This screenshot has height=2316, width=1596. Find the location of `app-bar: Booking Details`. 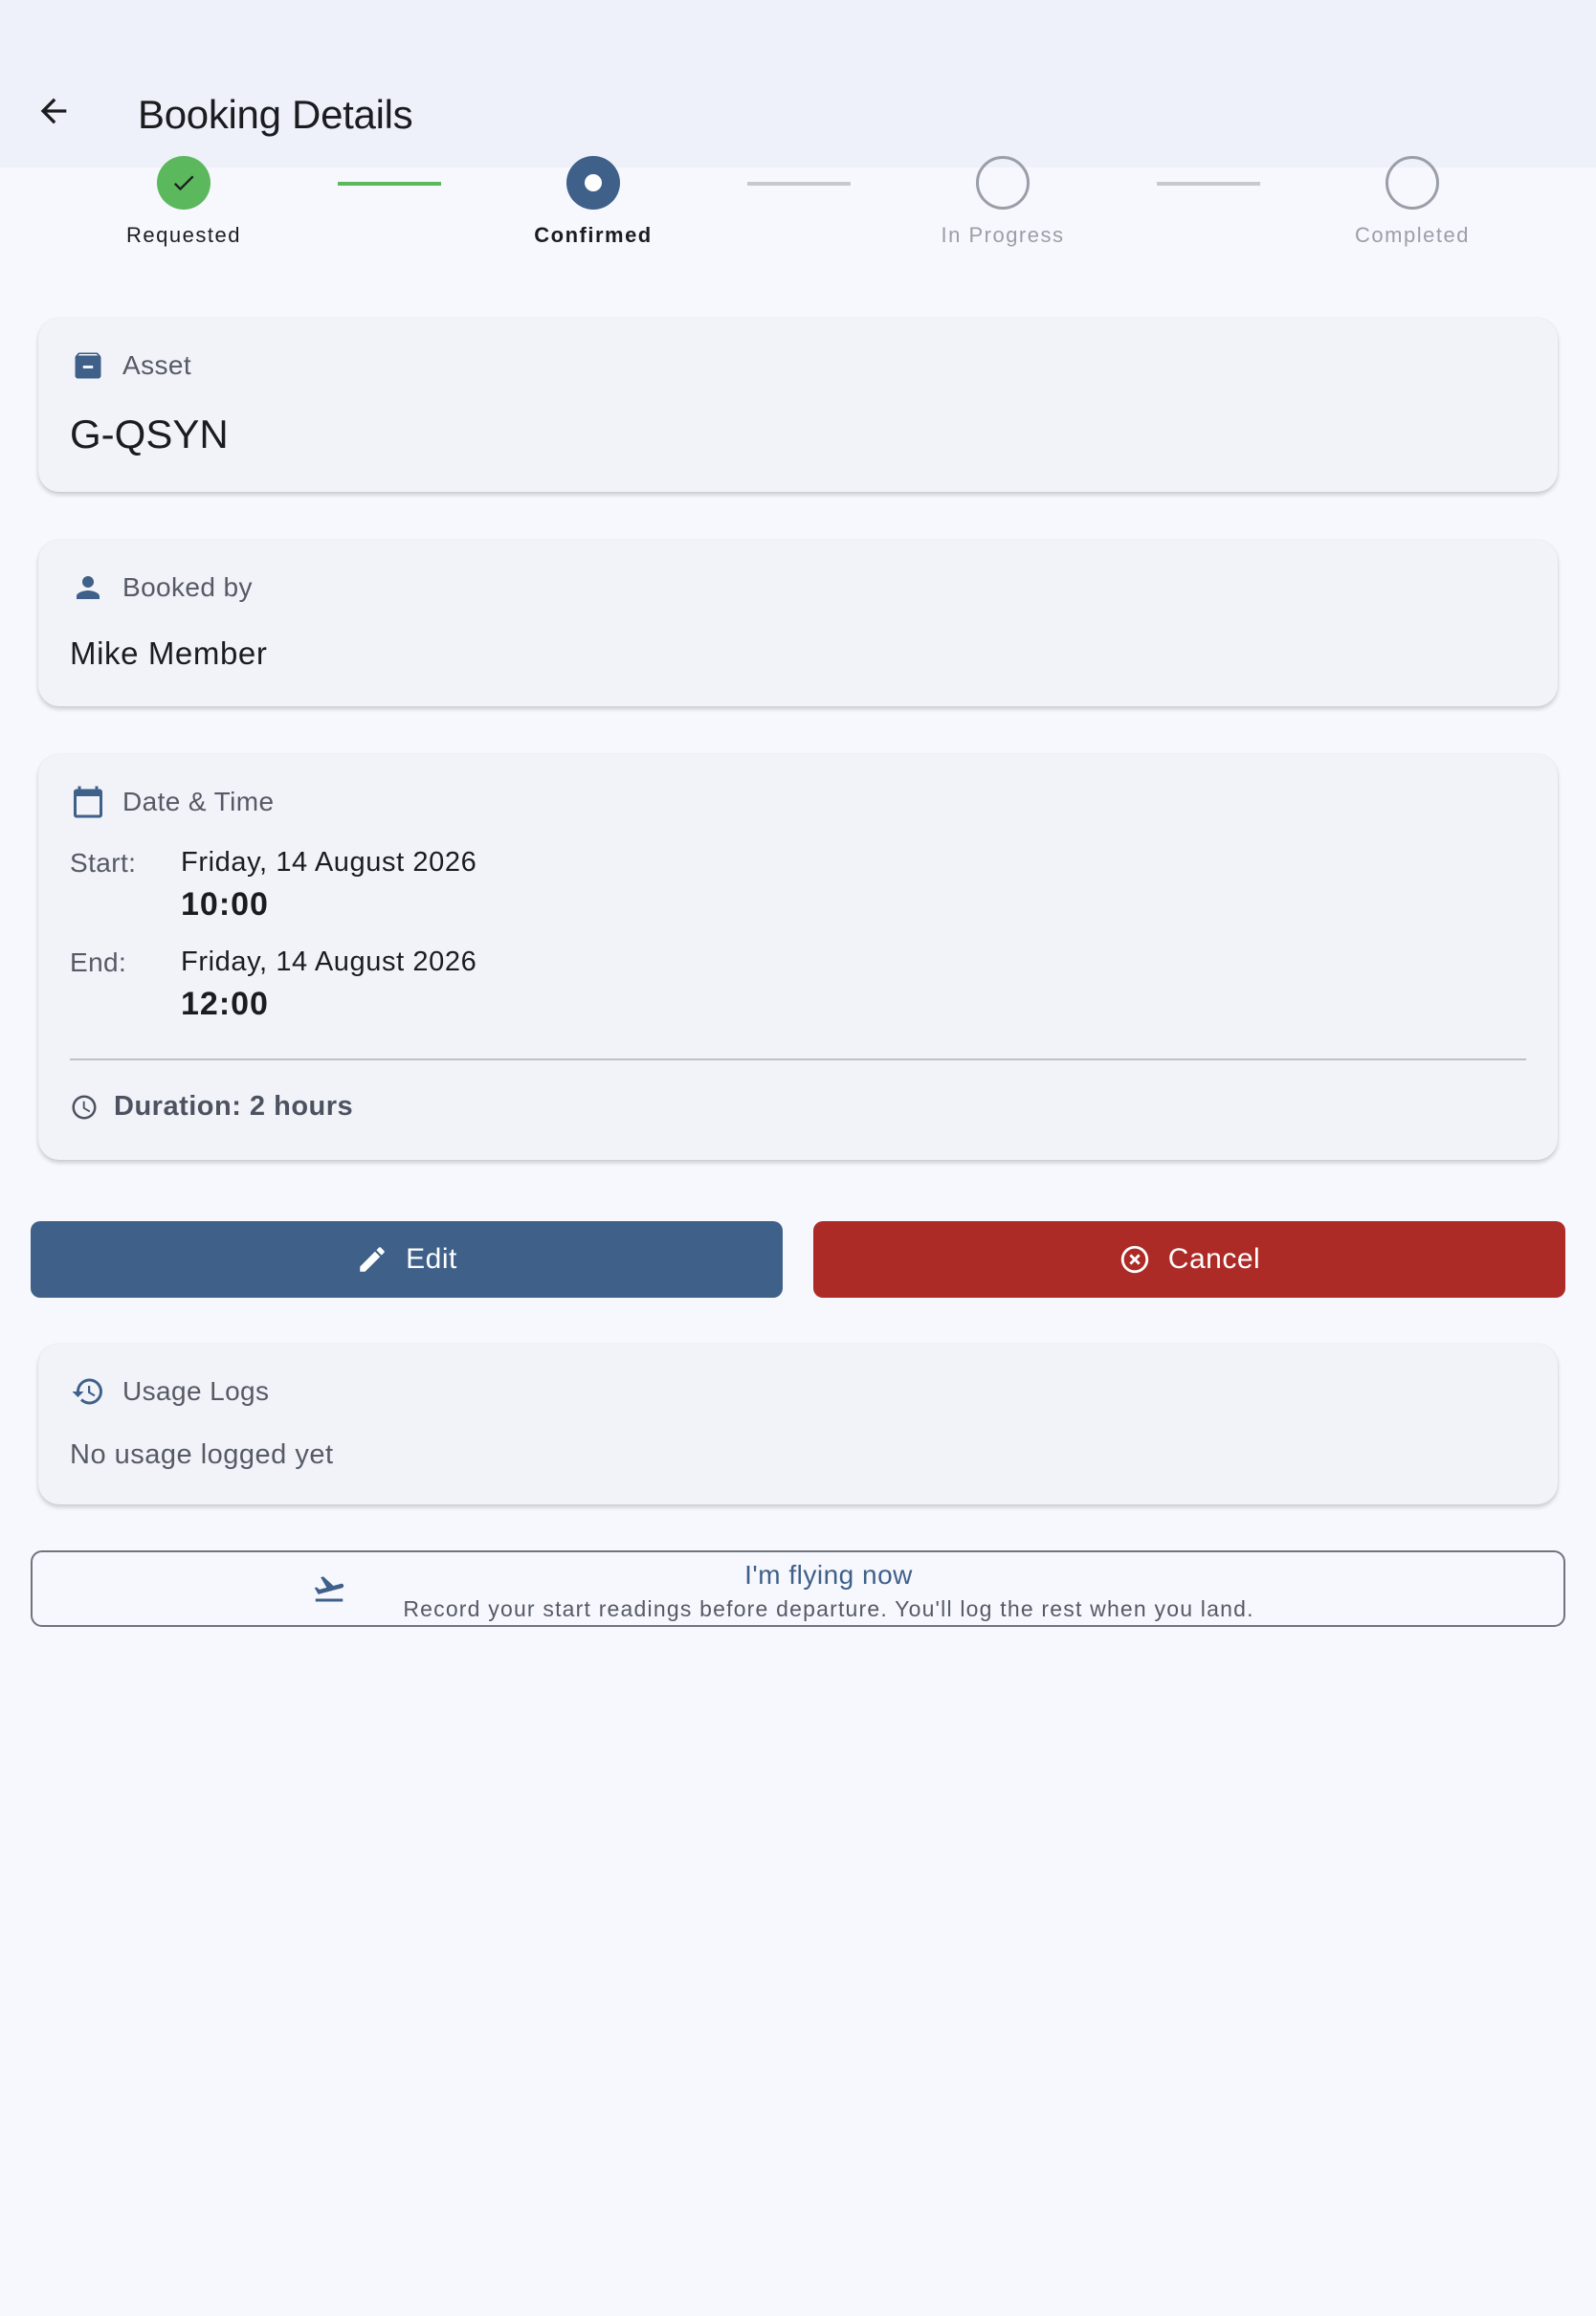

app-bar: Booking Details is located at coordinates (798, 83).